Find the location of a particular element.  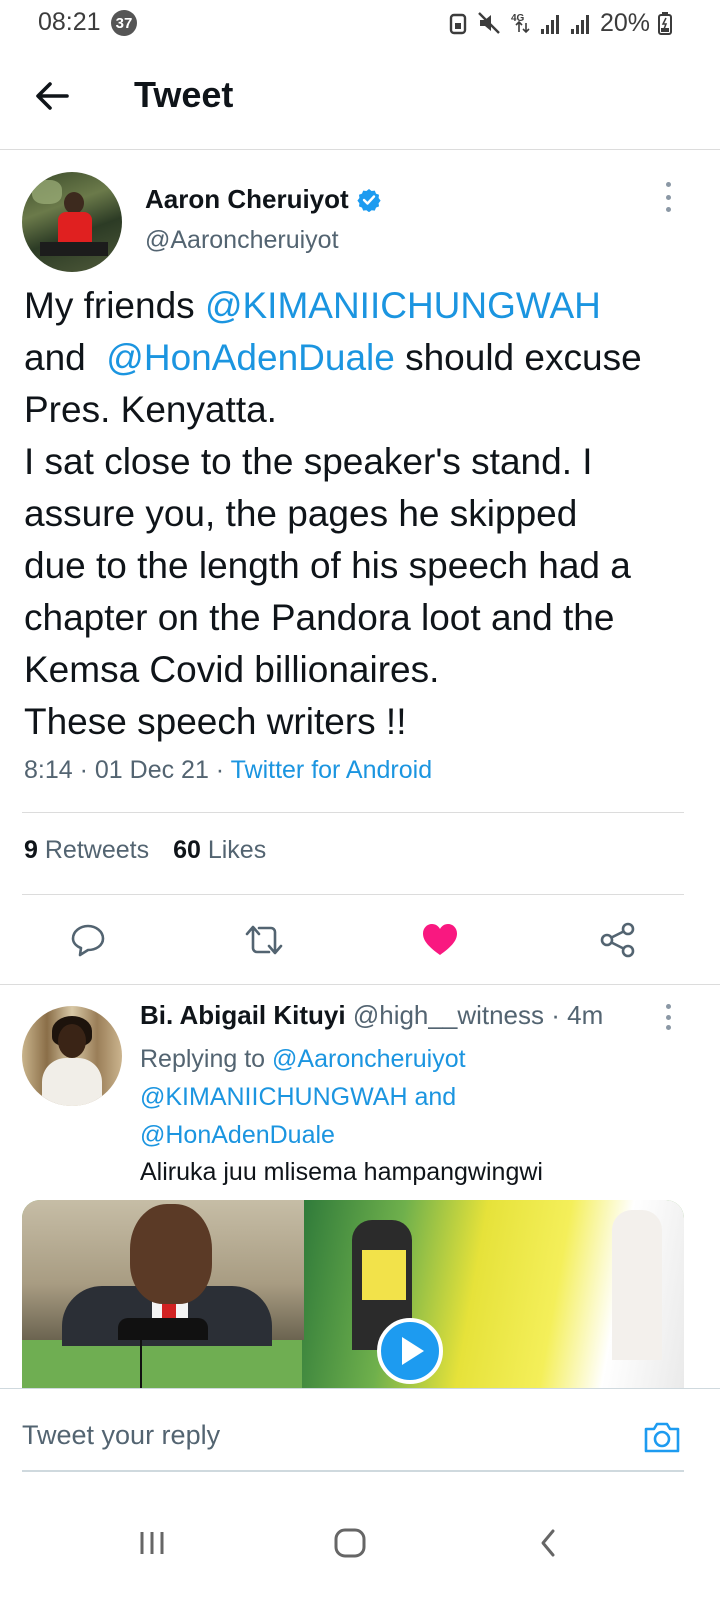

tweet-line: I sat close to the speaker's stand. I is located at coordinates (308, 461).